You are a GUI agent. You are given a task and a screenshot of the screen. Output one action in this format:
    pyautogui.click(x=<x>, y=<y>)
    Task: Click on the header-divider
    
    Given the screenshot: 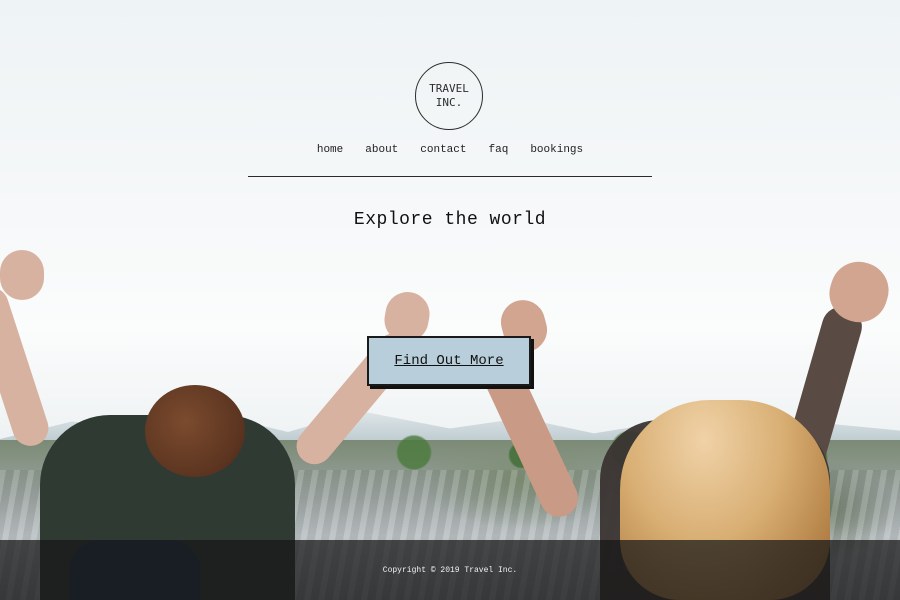 What is the action you would take?
    pyautogui.click(x=450, y=176)
    